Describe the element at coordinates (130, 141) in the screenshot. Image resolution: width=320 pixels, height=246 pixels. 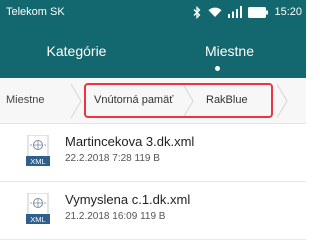
I see `file-name: Martincekova 3.dk.xml` at that location.